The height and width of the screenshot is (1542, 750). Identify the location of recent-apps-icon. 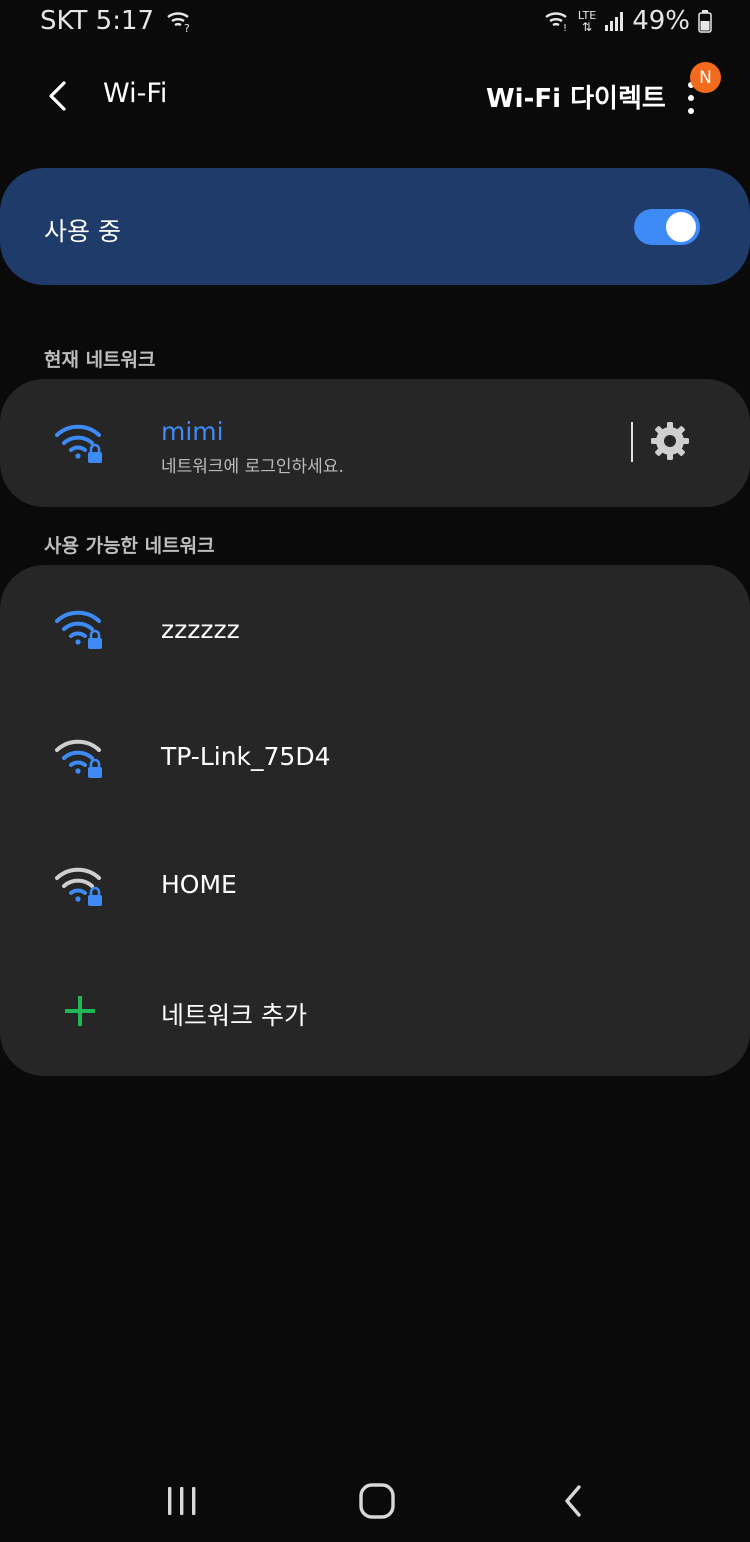
(182, 1501).